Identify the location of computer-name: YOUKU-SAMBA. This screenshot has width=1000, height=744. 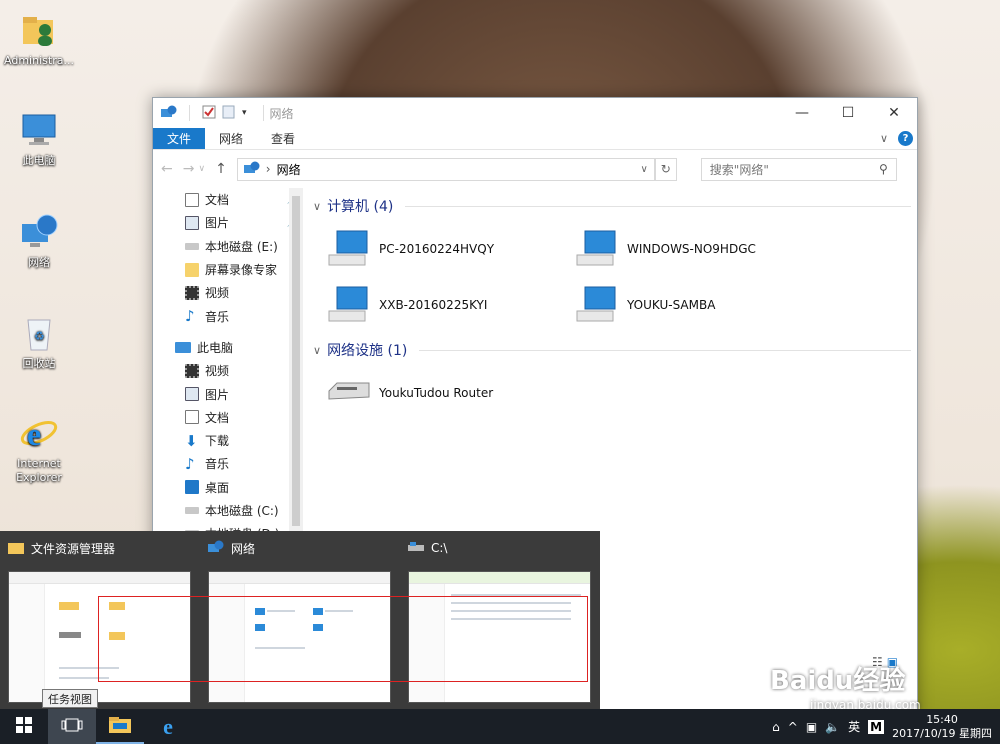
(671, 305).